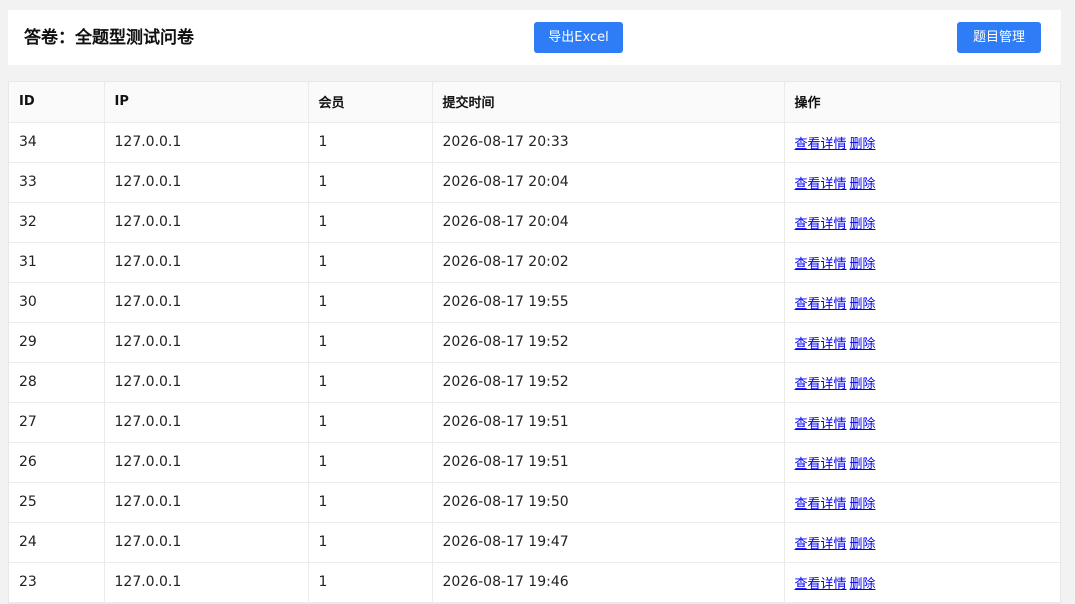  What do you see at coordinates (608, 542) in the screenshot?
I see `cell-submit-time: 2026-08-17 19:47` at bounding box center [608, 542].